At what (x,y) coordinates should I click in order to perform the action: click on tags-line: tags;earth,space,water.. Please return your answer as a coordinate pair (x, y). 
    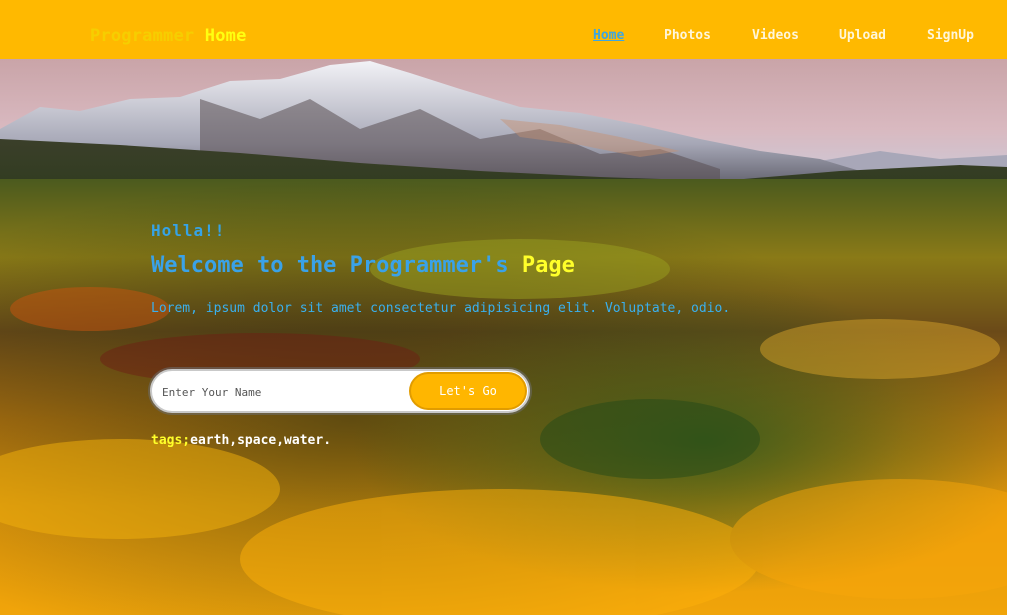
    Looking at the image, I should click on (241, 440).